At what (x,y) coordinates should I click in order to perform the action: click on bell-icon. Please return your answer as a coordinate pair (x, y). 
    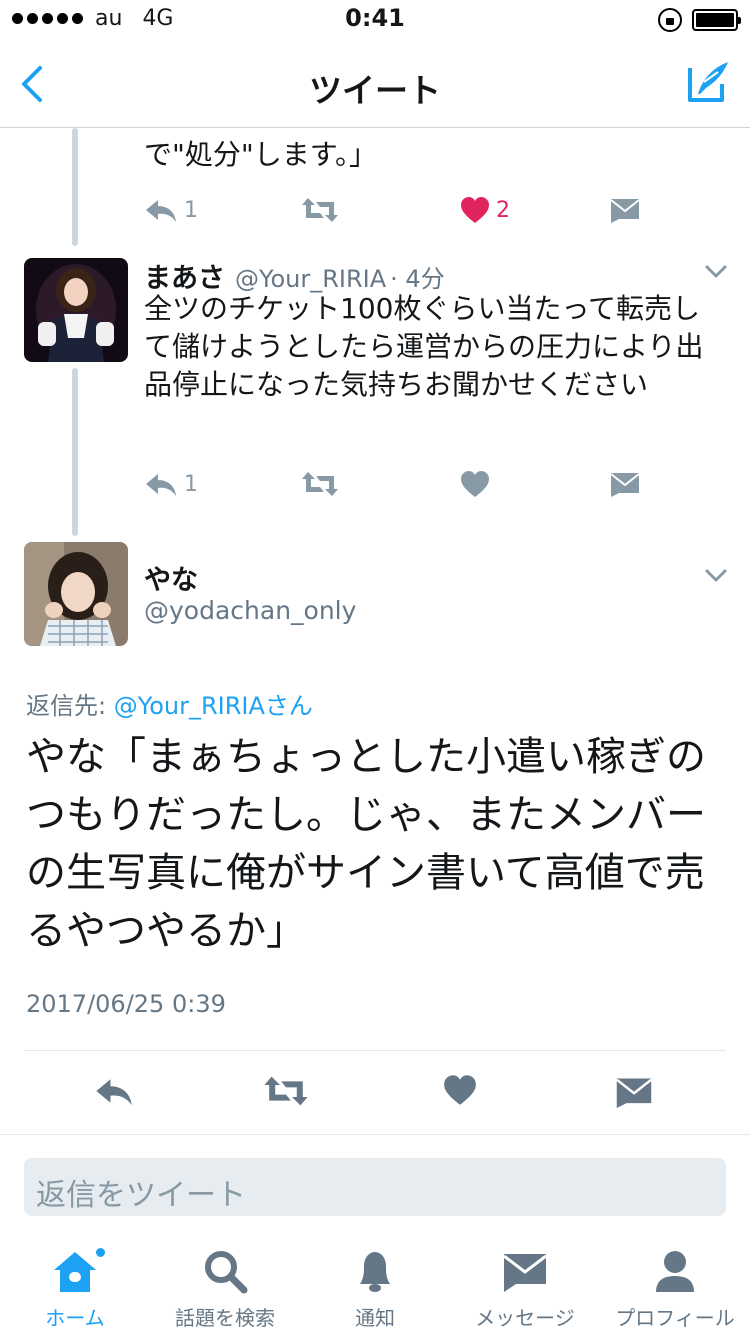
    Looking at the image, I should click on (375, 1272).